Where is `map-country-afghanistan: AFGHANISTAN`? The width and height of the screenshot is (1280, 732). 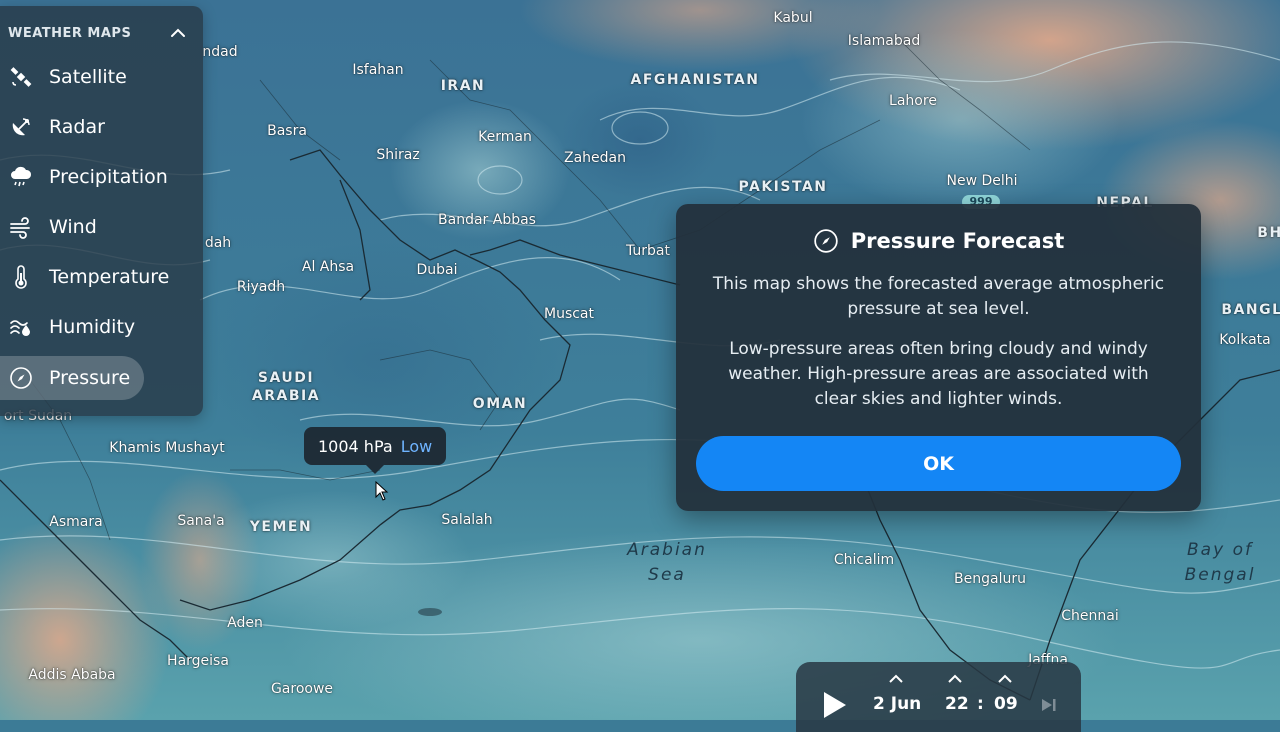 map-country-afghanistan: AFGHANISTAN is located at coordinates (695, 80).